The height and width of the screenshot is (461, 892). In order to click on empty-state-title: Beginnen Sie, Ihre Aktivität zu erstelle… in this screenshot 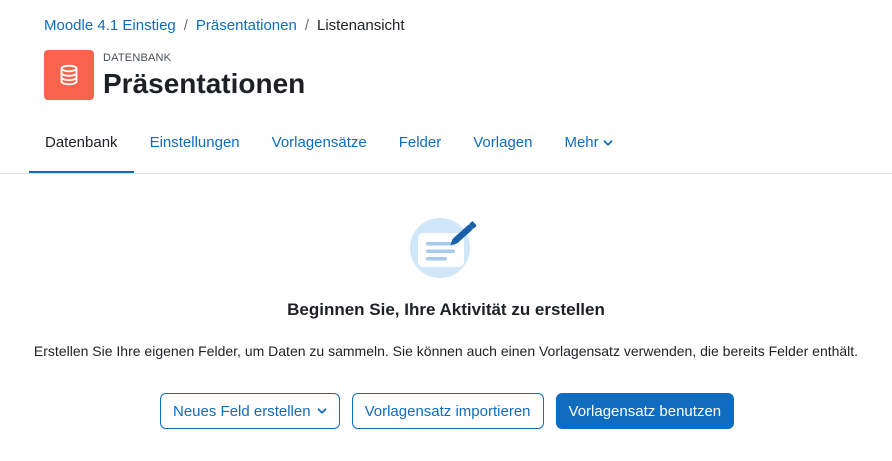, I will do `click(446, 309)`.